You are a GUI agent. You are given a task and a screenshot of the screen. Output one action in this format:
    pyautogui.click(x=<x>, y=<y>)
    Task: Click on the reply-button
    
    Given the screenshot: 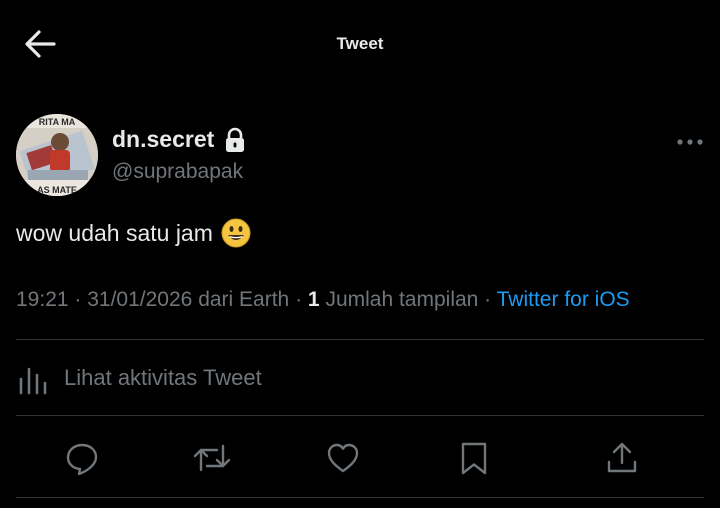 What is the action you would take?
    pyautogui.click(x=82, y=458)
    